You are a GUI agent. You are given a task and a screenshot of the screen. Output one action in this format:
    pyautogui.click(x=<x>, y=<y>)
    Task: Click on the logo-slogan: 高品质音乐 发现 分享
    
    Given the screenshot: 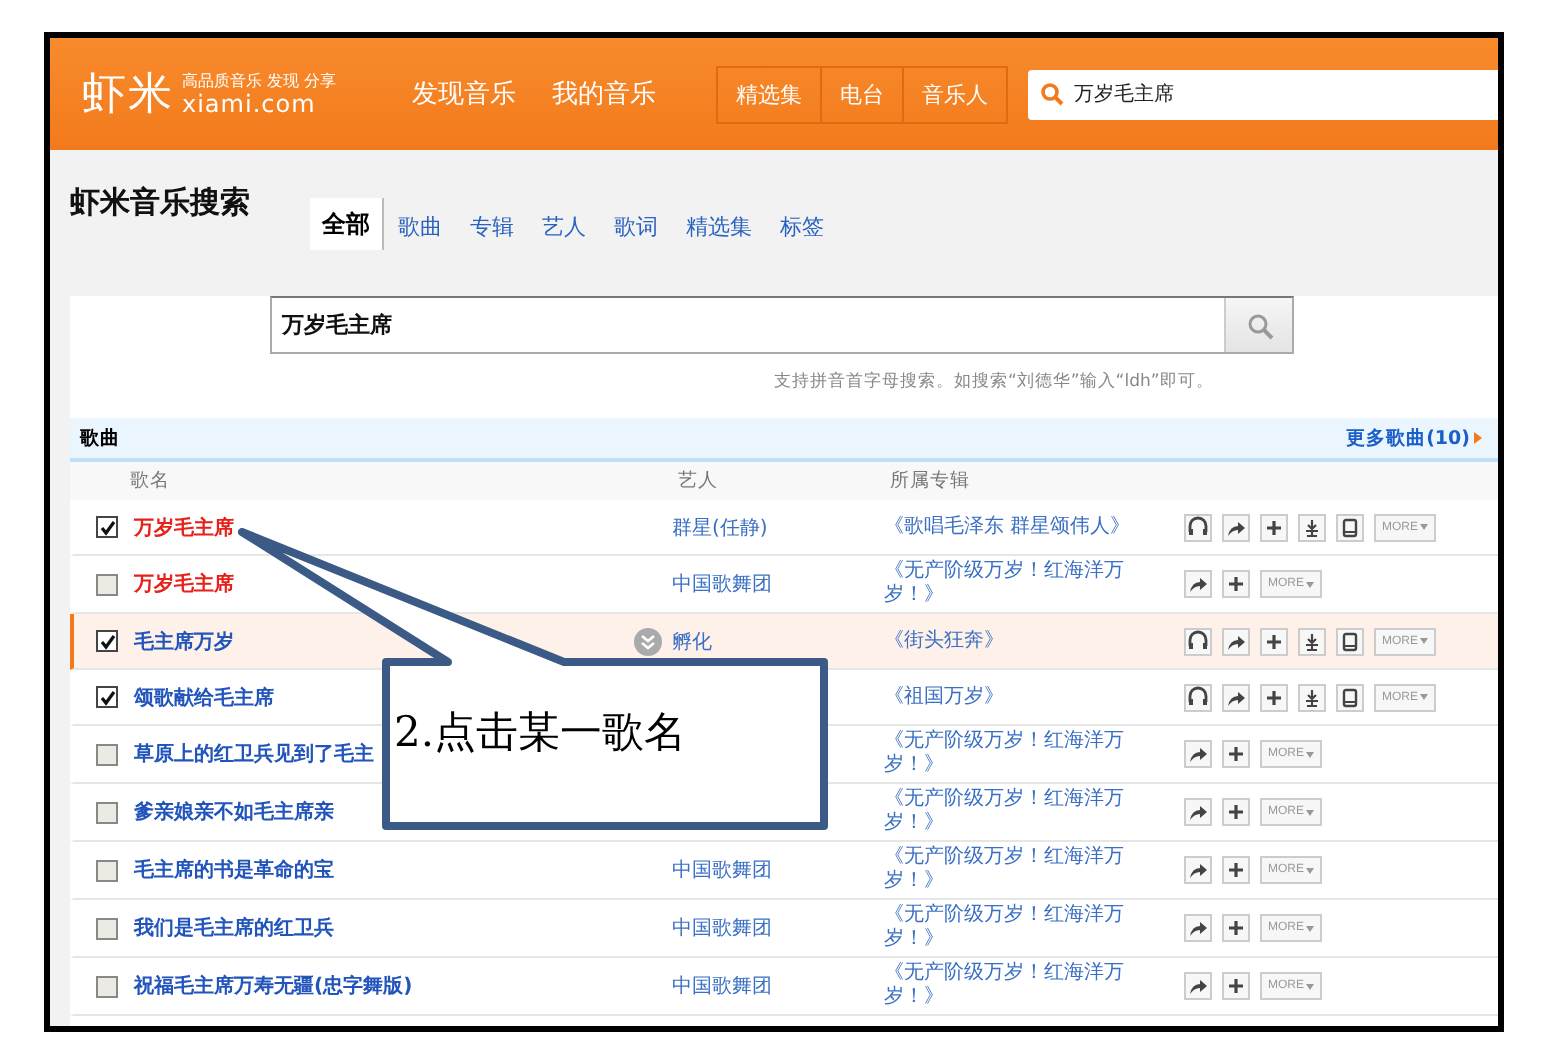 What is the action you would take?
    pyautogui.click(x=259, y=81)
    